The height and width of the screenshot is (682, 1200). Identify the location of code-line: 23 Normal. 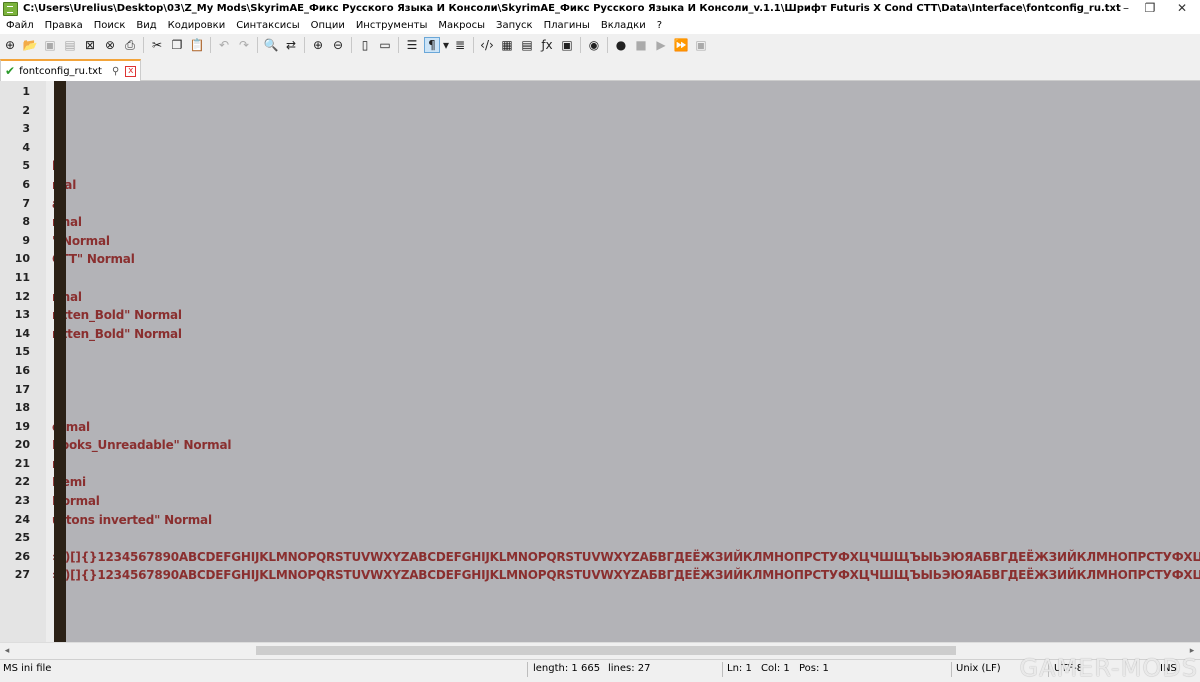
(600, 501).